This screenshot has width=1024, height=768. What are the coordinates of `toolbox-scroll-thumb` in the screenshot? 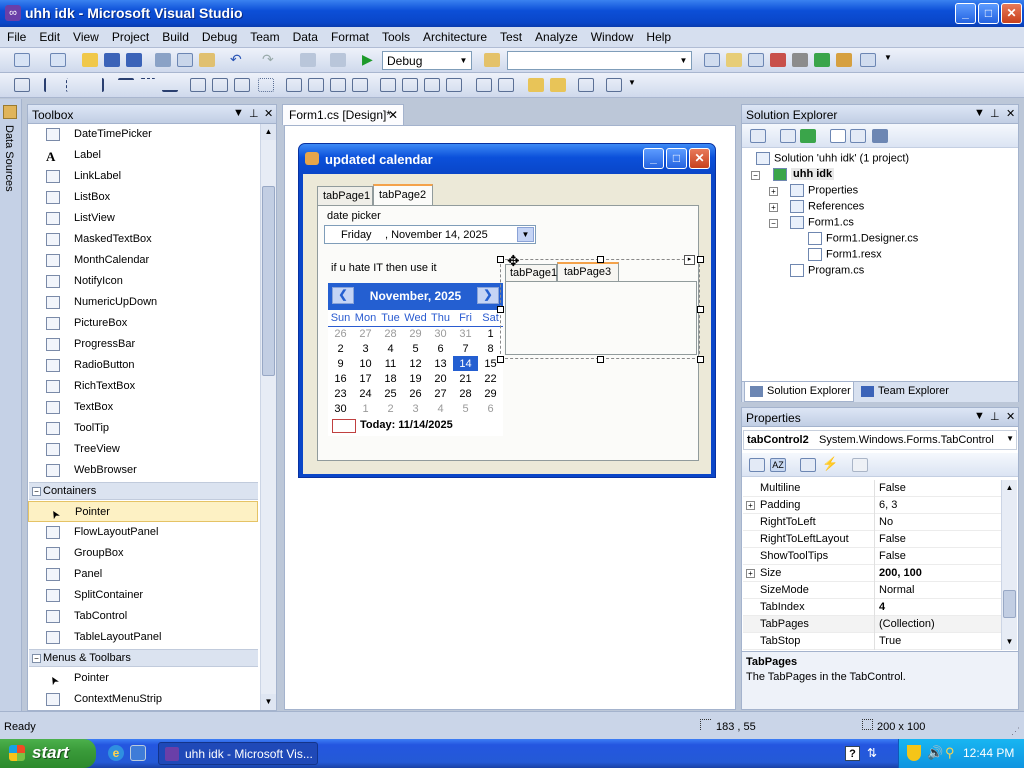 It's located at (268, 281).